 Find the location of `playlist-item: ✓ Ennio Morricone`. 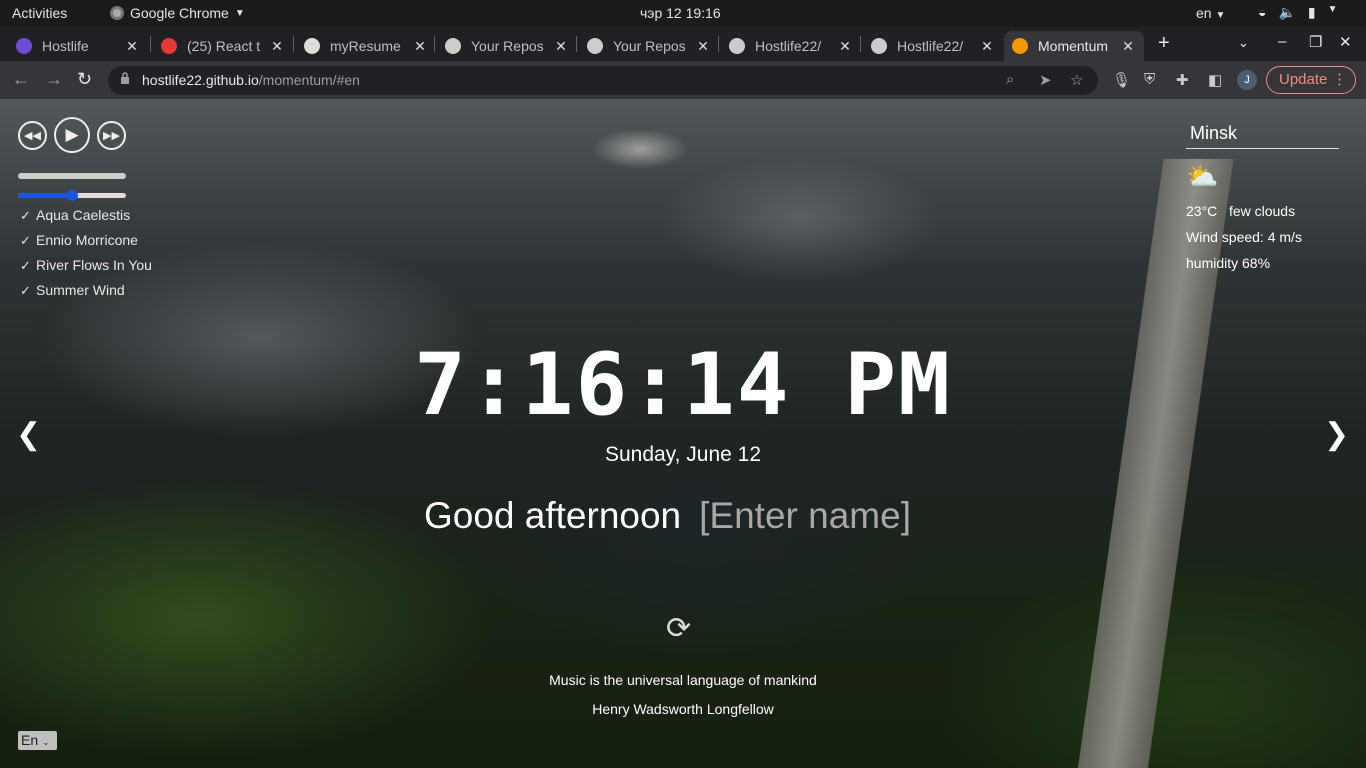

playlist-item: ✓ Ennio Morricone is located at coordinates (86, 240).